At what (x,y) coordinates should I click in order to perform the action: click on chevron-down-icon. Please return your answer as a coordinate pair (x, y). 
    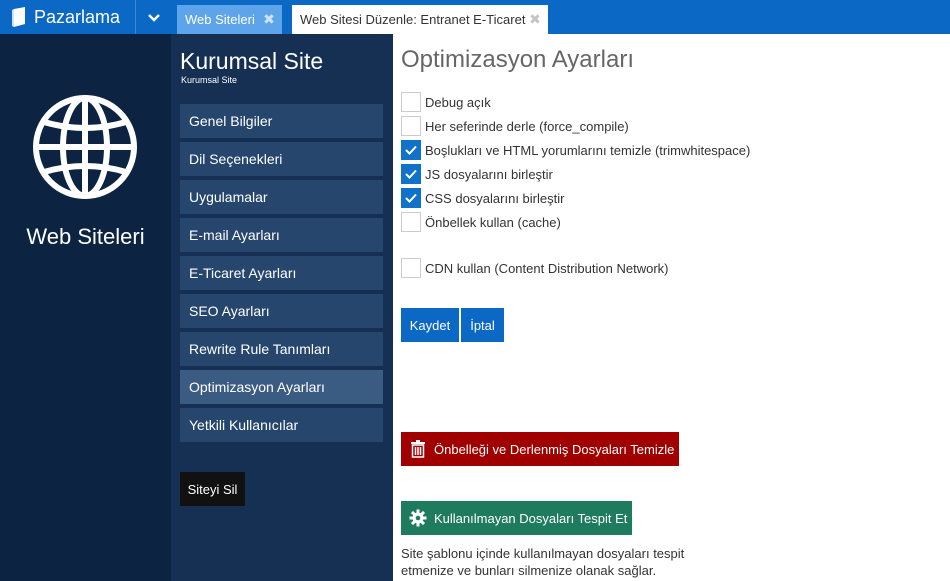
    Looking at the image, I should click on (153, 17).